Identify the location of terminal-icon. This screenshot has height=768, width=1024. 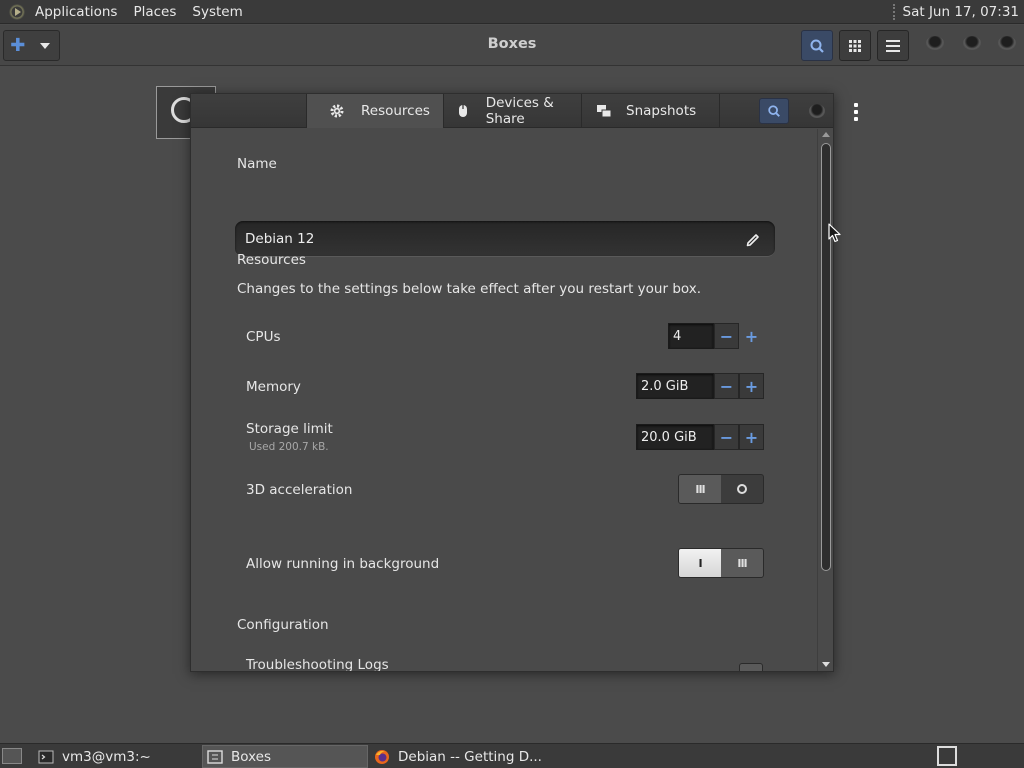
(46, 756).